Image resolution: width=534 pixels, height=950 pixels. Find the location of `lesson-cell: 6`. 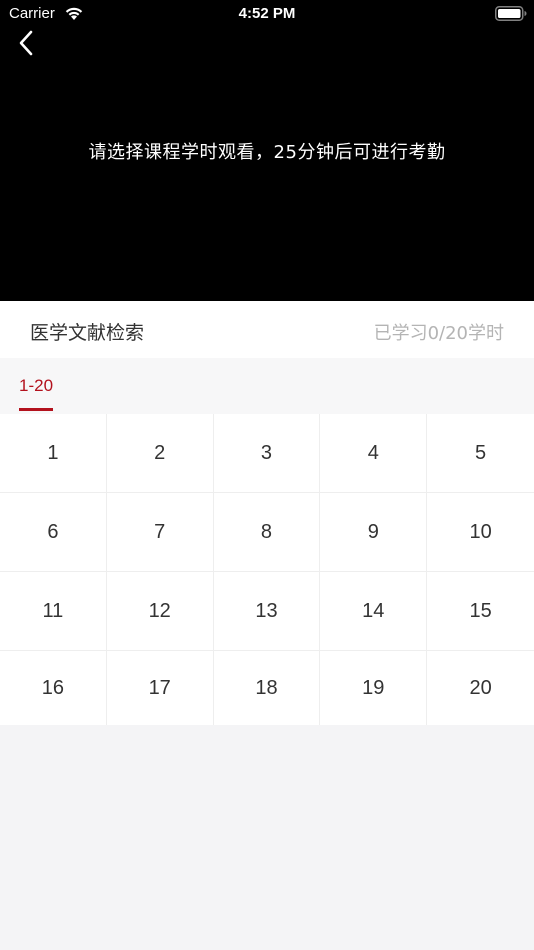

lesson-cell: 6 is located at coordinates (53, 532).